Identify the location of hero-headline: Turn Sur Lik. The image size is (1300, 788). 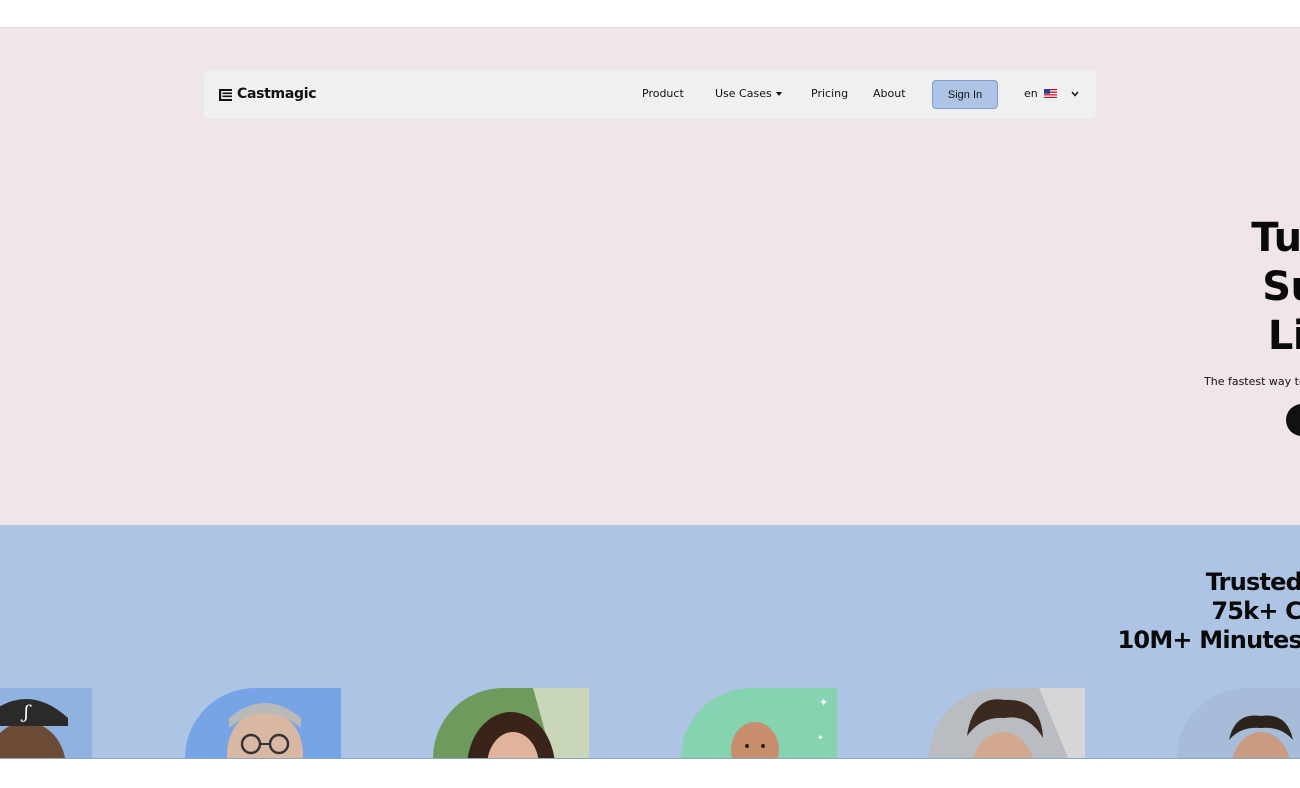
(1225, 287).